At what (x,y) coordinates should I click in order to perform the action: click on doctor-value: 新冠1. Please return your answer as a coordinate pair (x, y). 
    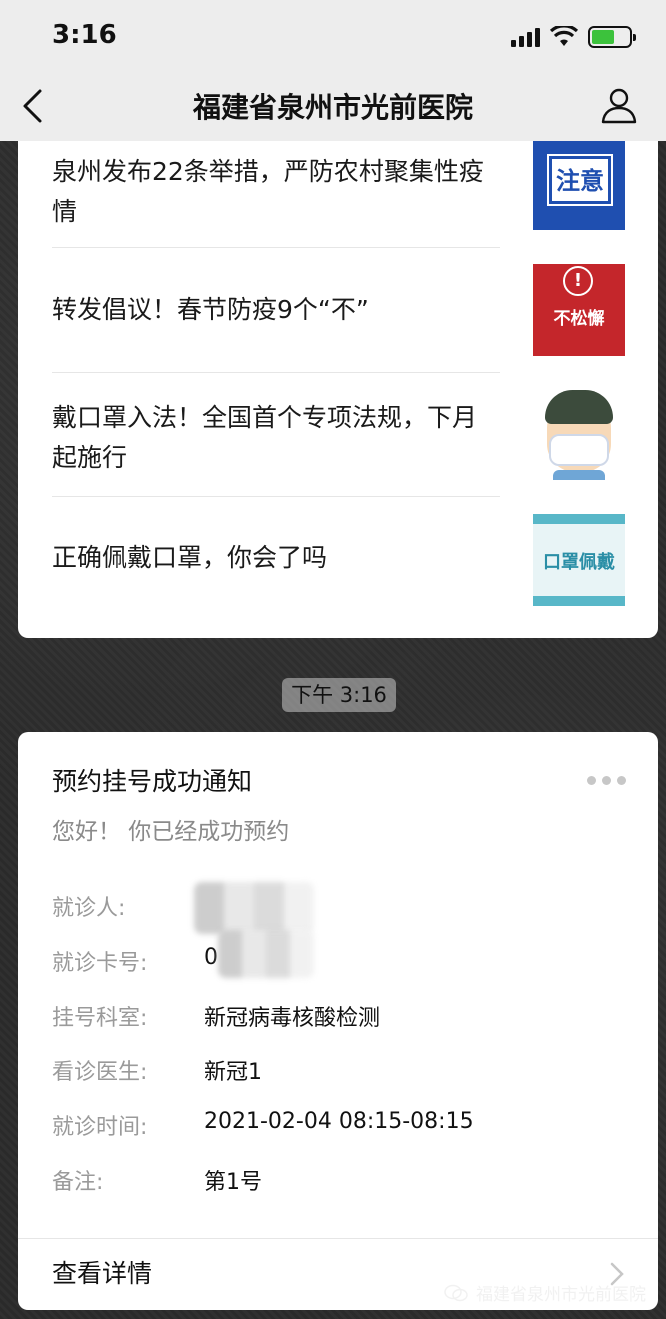
    Looking at the image, I should click on (233, 1072).